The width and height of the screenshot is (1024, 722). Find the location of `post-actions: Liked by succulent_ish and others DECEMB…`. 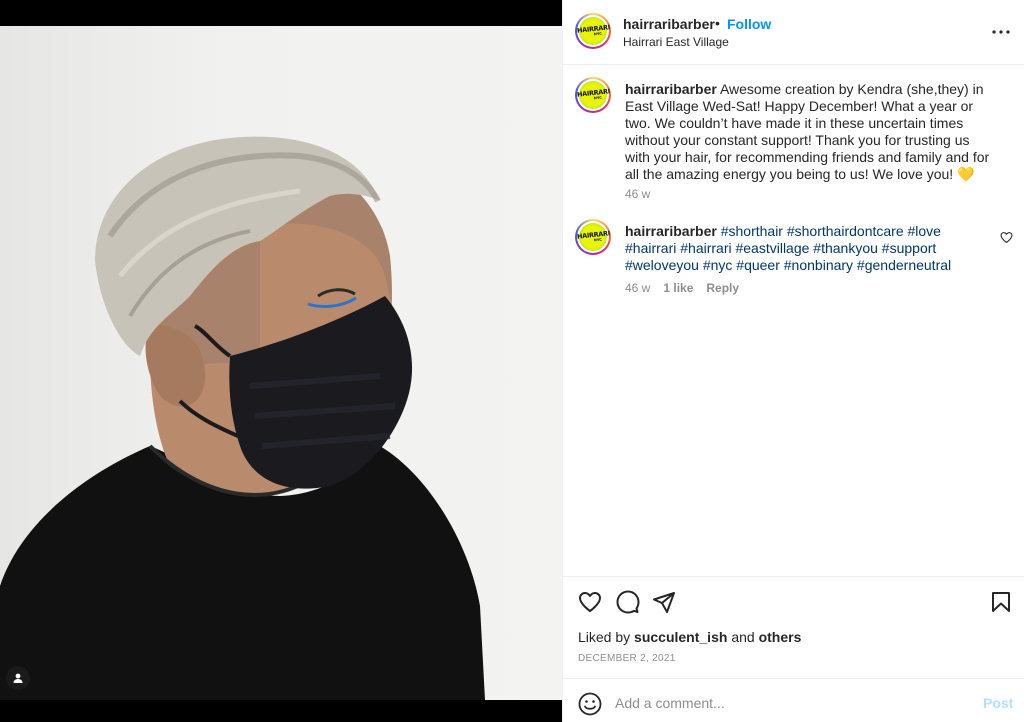

post-actions: Liked by succulent_ish and others DECEMB… is located at coordinates (793, 627).